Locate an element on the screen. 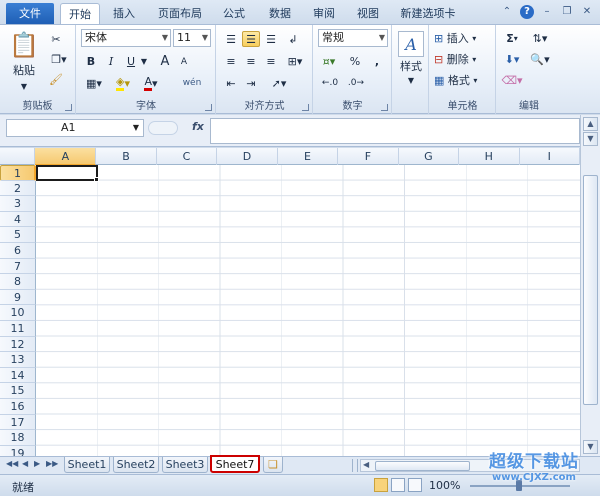 This screenshot has width=600, height=496. tab-formulas: 公式 is located at coordinates (234, 13).